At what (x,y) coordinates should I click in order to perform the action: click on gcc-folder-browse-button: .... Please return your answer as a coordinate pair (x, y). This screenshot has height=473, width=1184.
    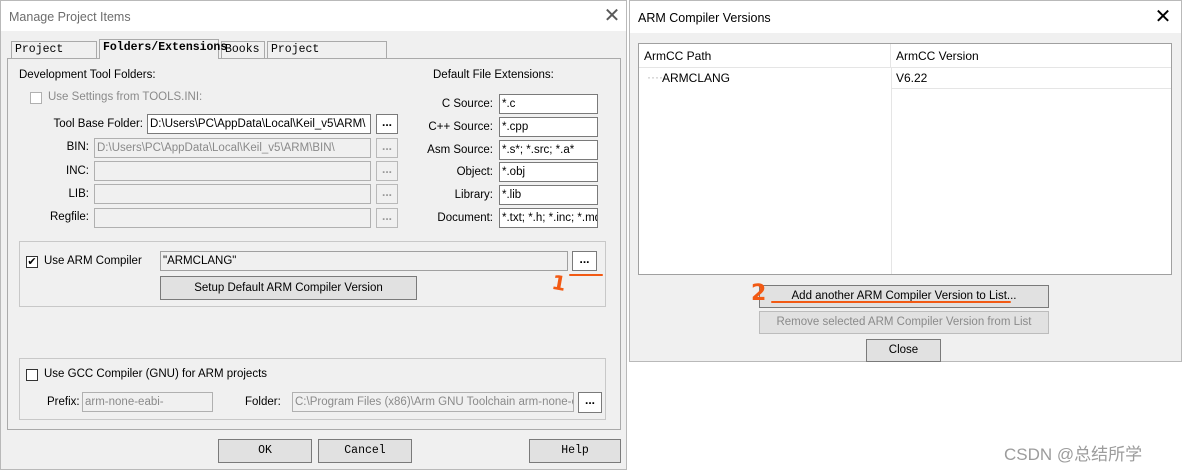
    Looking at the image, I should click on (590, 402).